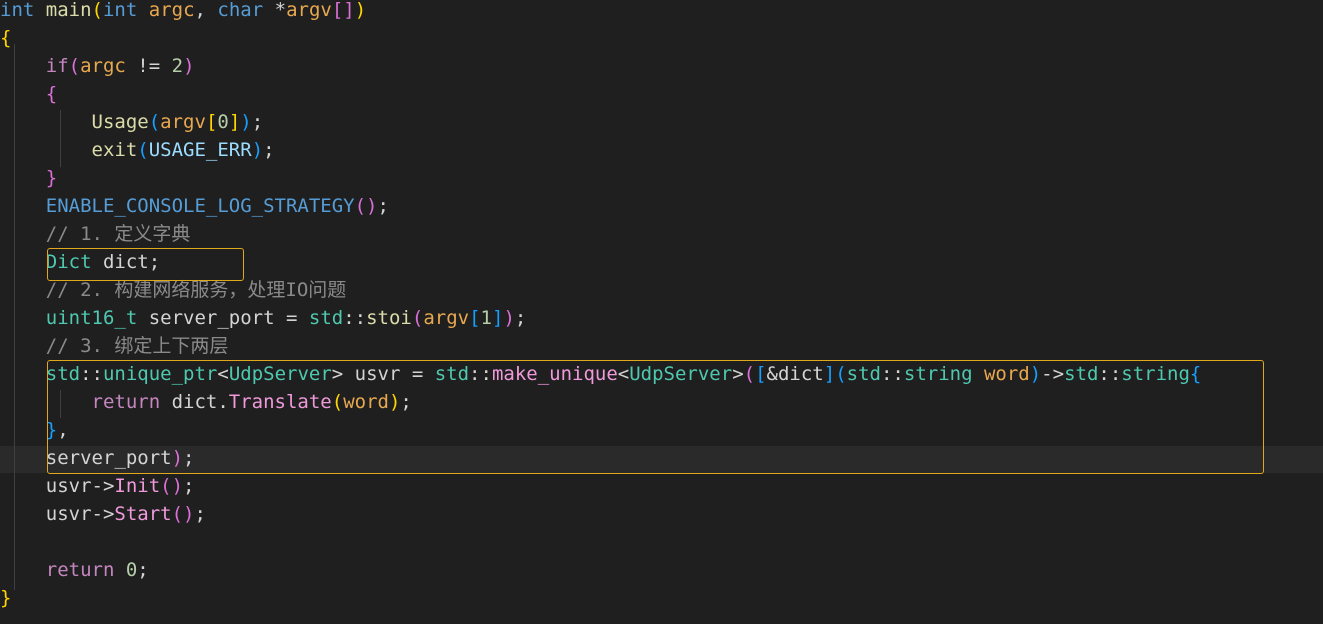  What do you see at coordinates (661, 206) in the screenshot?
I see `code-line: ENABLE_CONSOLE_LOG_STRATEGY();` at bounding box center [661, 206].